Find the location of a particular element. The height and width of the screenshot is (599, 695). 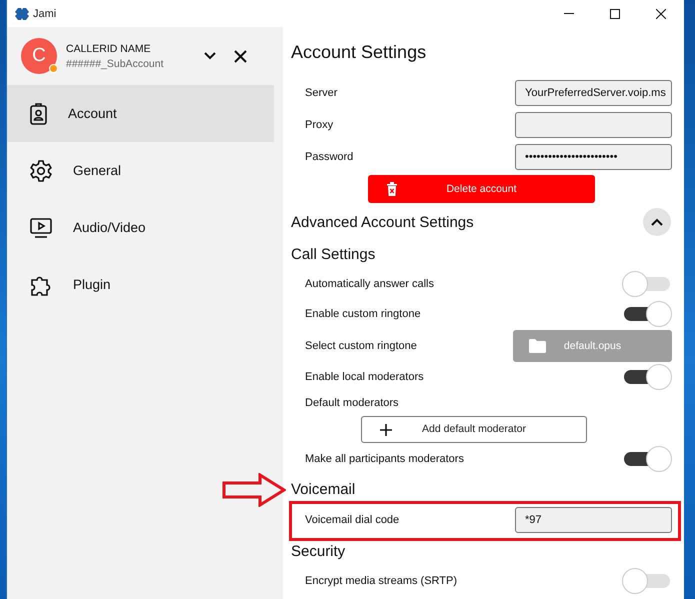

trash-icon is located at coordinates (392, 189).